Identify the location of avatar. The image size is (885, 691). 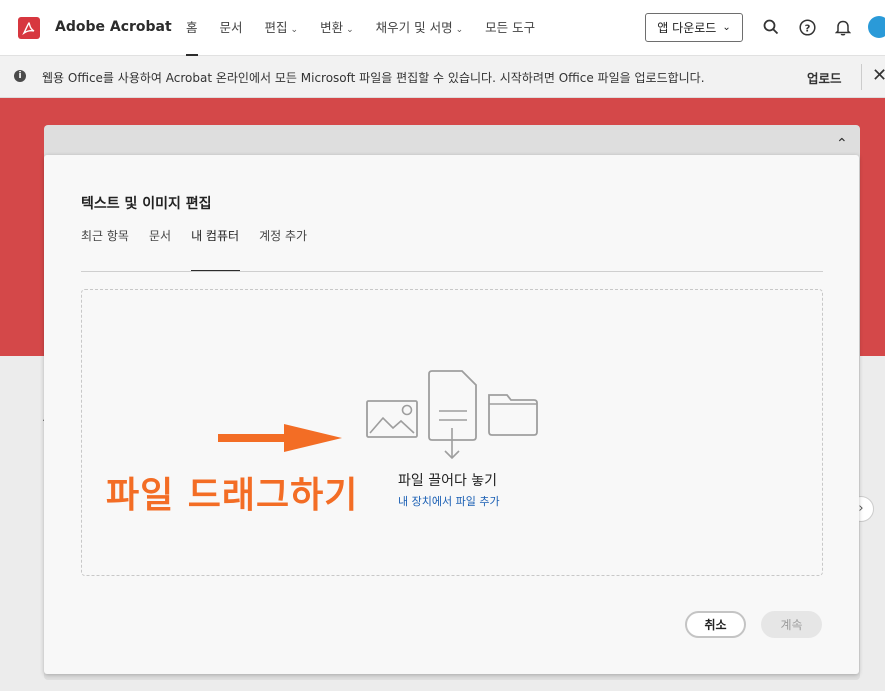
(876, 27).